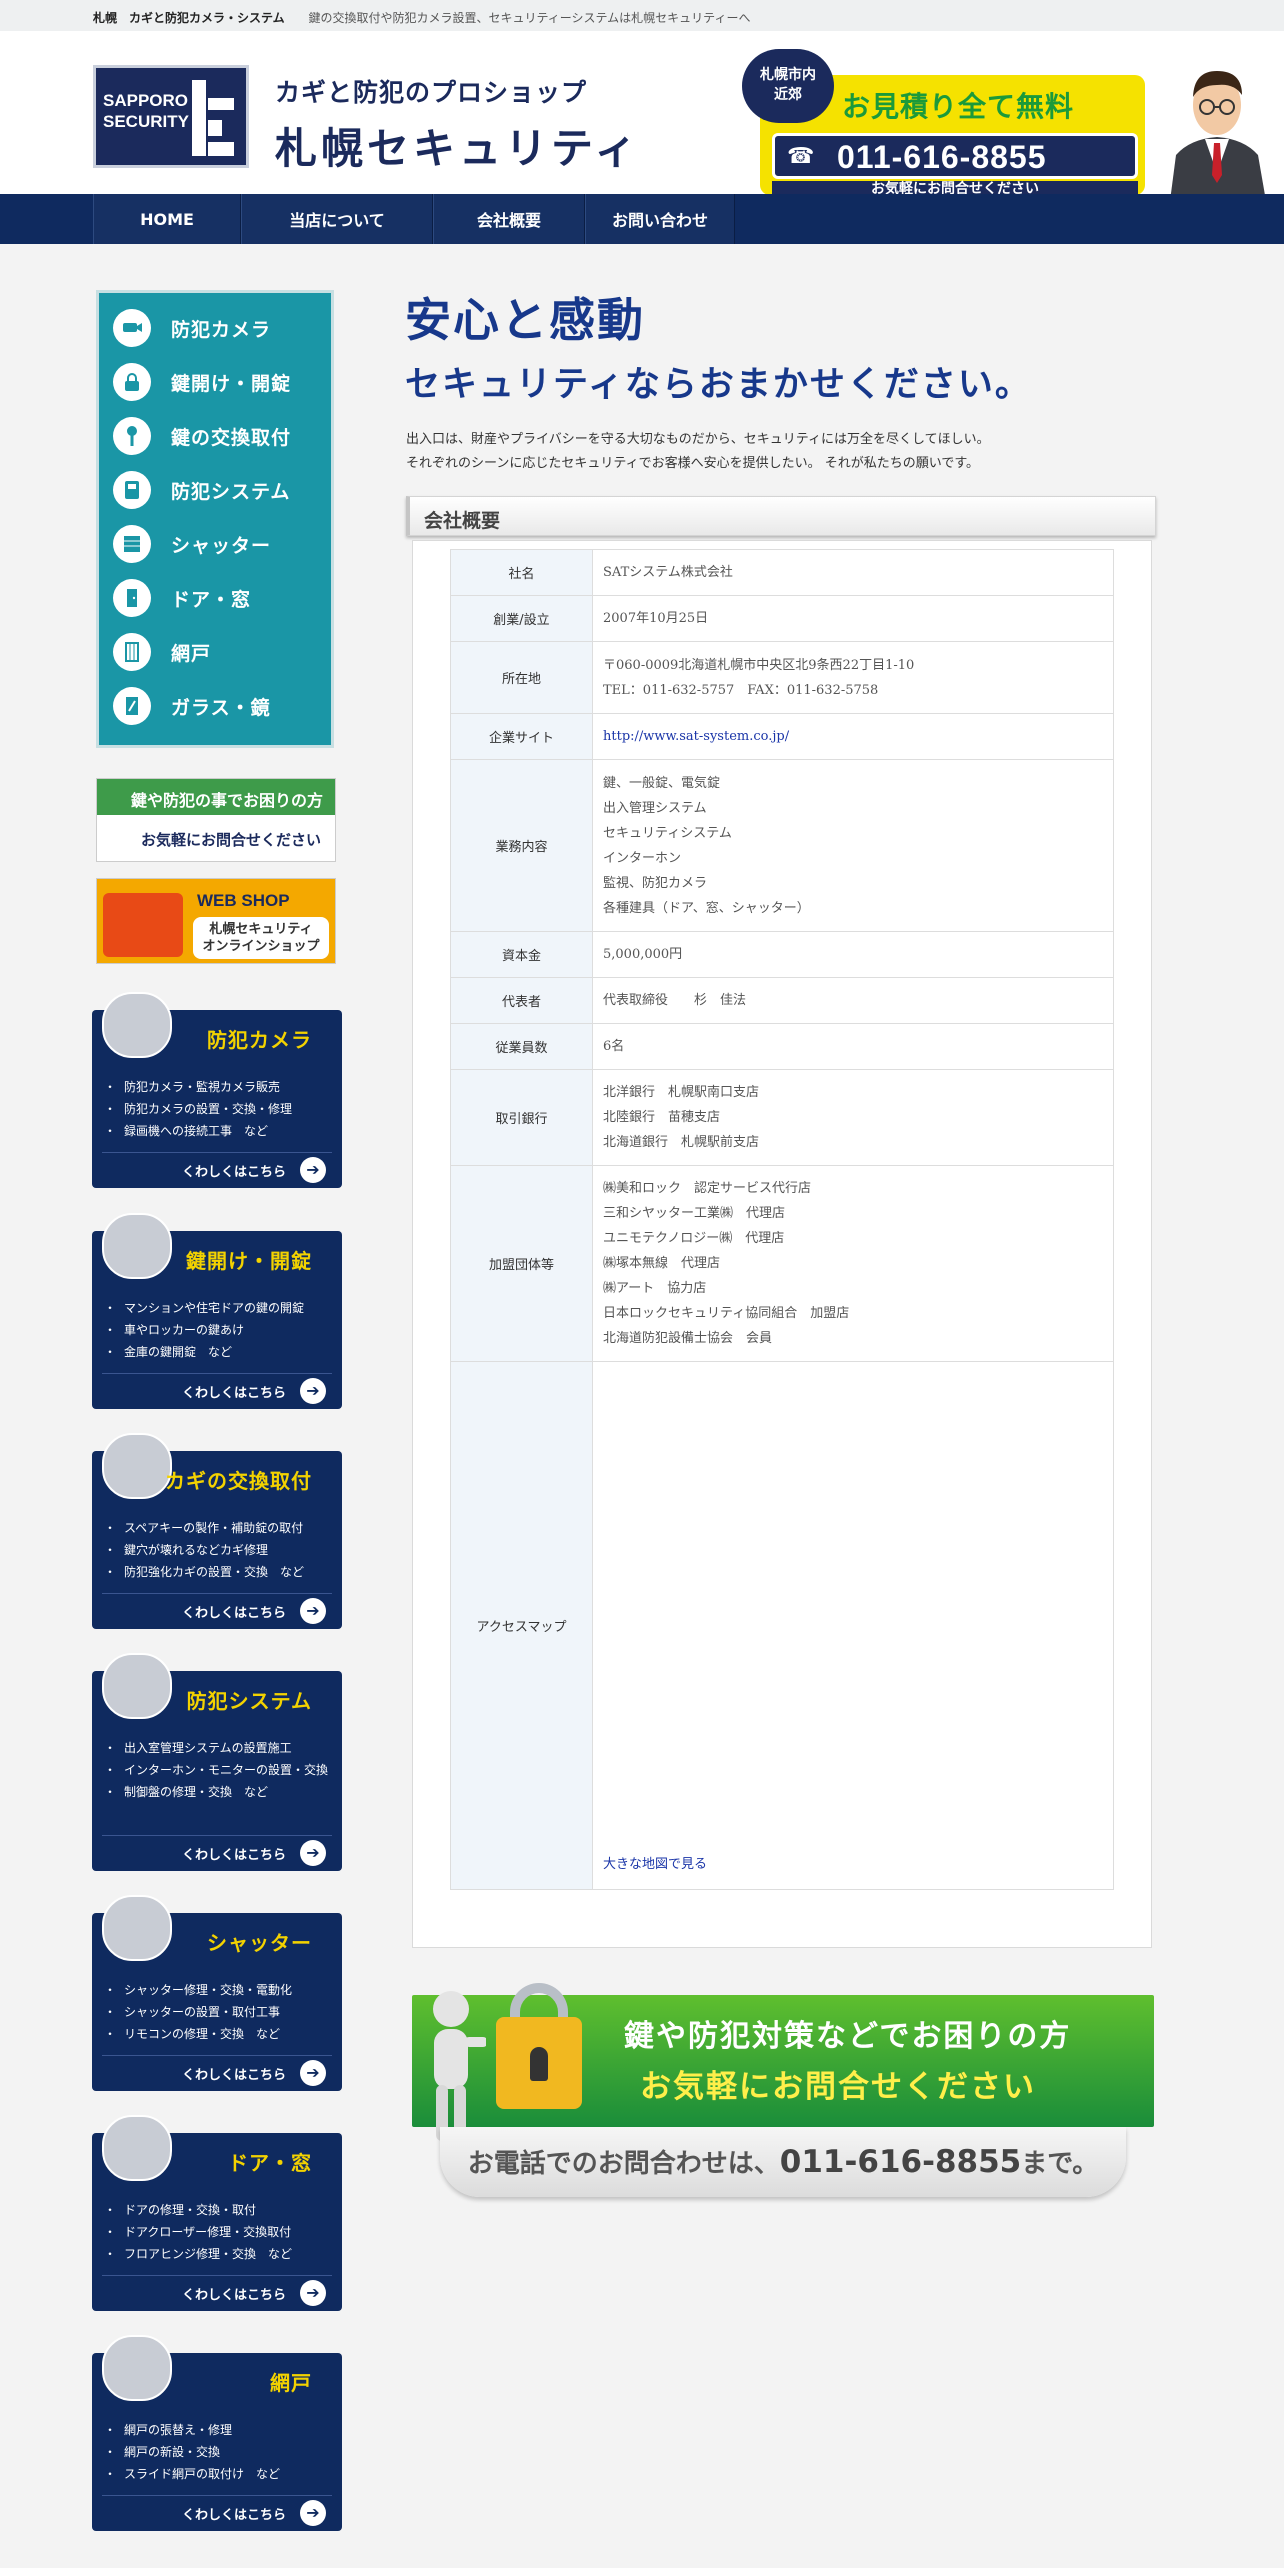 Image resolution: width=1284 pixels, height=2568 pixels. What do you see at coordinates (458, 148) in the screenshot?
I see `shop-name: 札幌セキュリティ` at bounding box center [458, 148].